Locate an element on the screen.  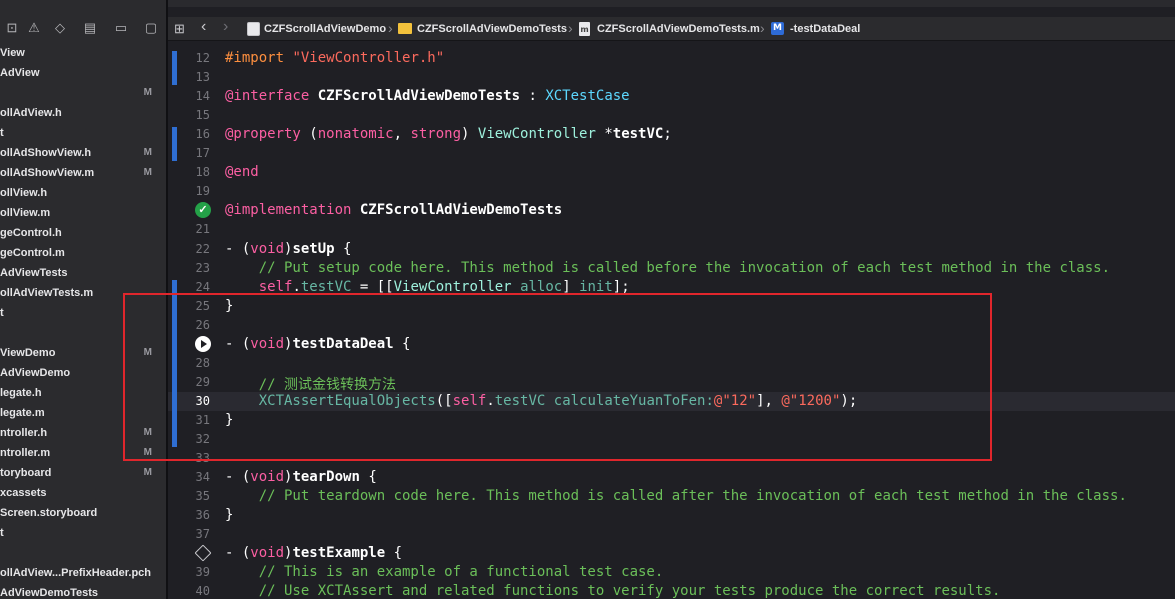
line-number: 22 is located at coordinates (195, 249).